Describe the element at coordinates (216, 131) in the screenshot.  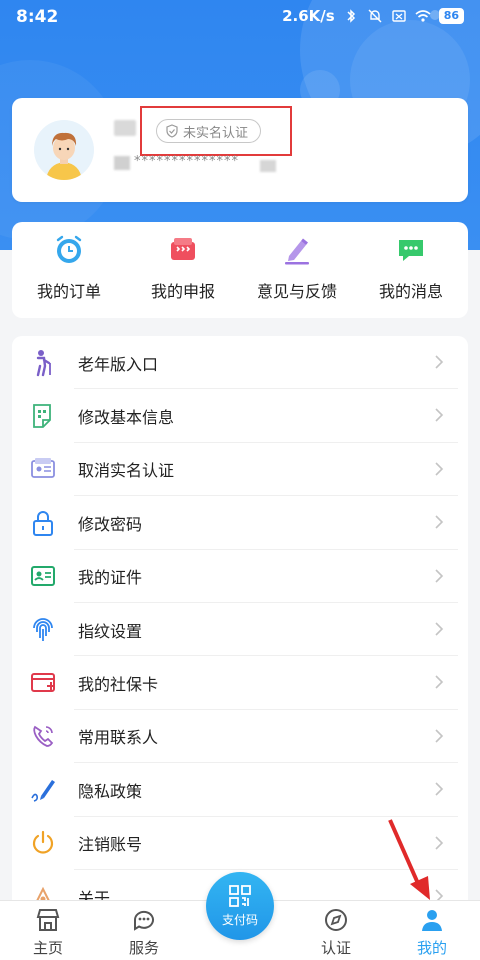
I see `highlight-annotation` at that location.